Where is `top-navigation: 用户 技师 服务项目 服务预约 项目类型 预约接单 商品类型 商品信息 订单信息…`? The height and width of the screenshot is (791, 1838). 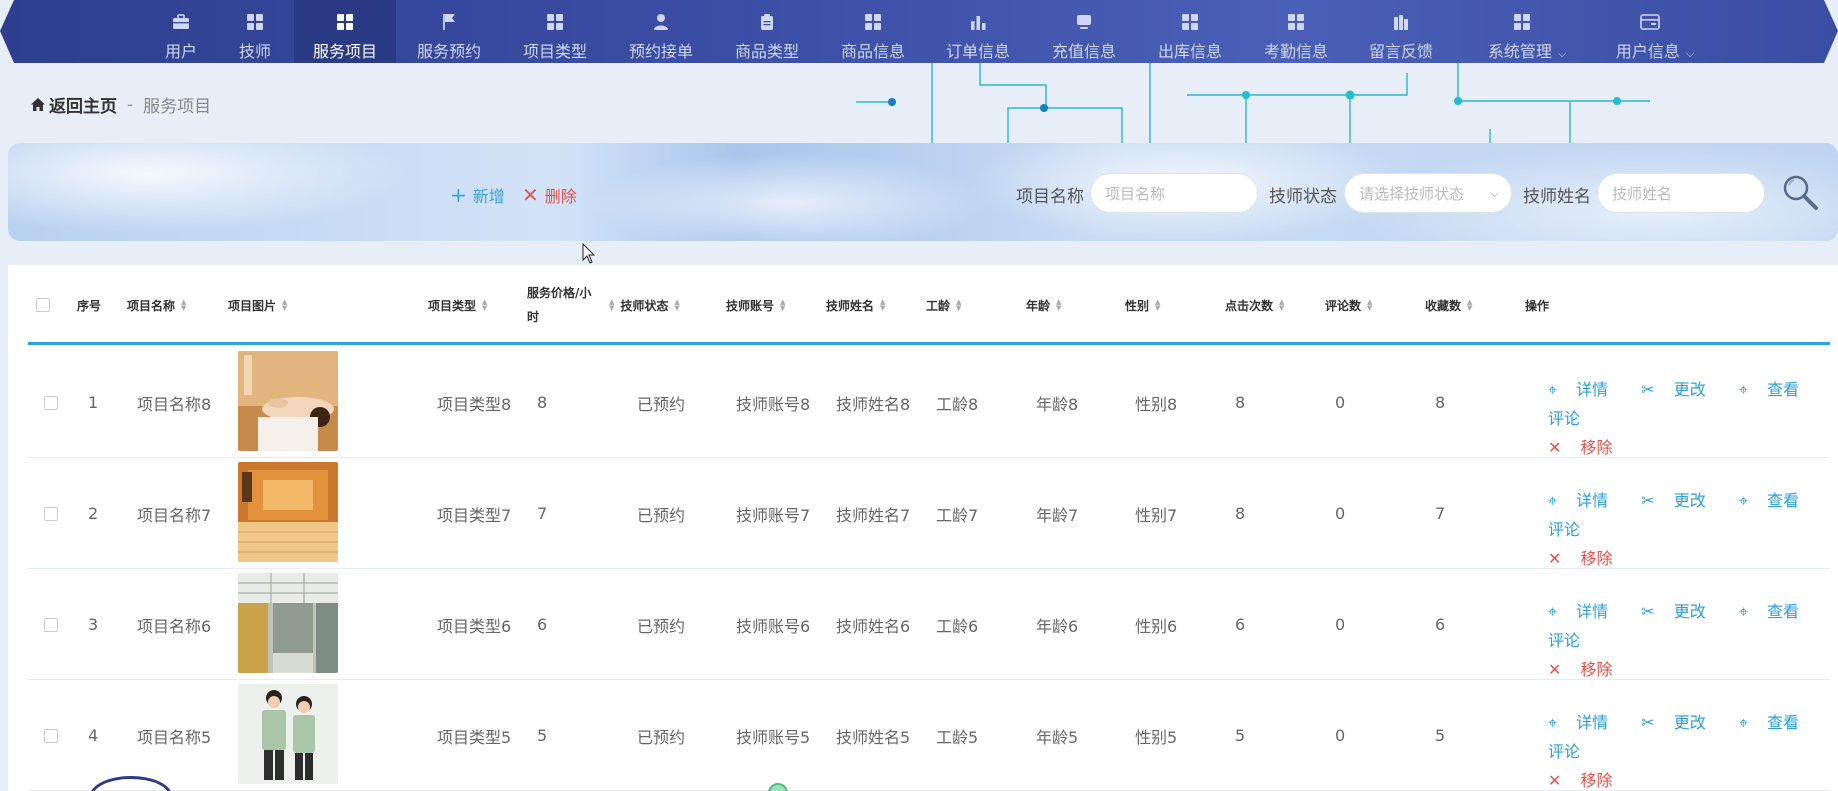
top-navigation: 用户 技师 服务项目 服务预约 项目类型 预约接单 商品类型 商品信息 订单信息… is located at coordinates (919, 31).